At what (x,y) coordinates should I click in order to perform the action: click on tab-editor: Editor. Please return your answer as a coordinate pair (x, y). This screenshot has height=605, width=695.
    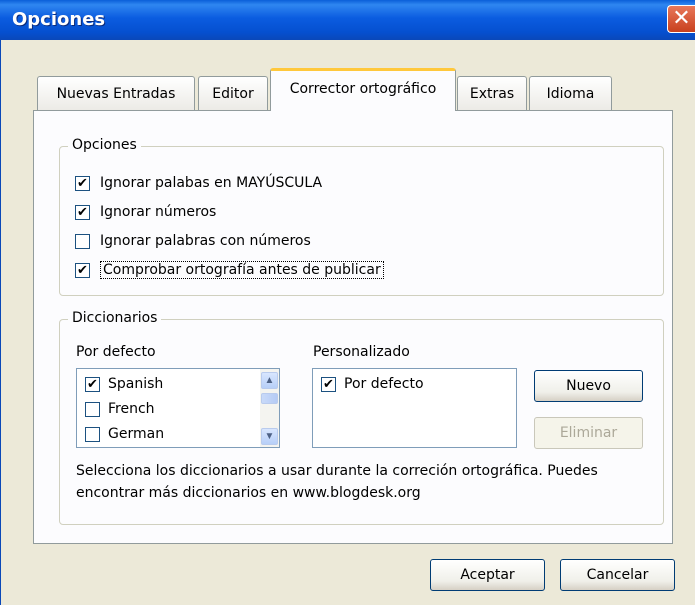
    Looking at the image, I should click on (233, 93).